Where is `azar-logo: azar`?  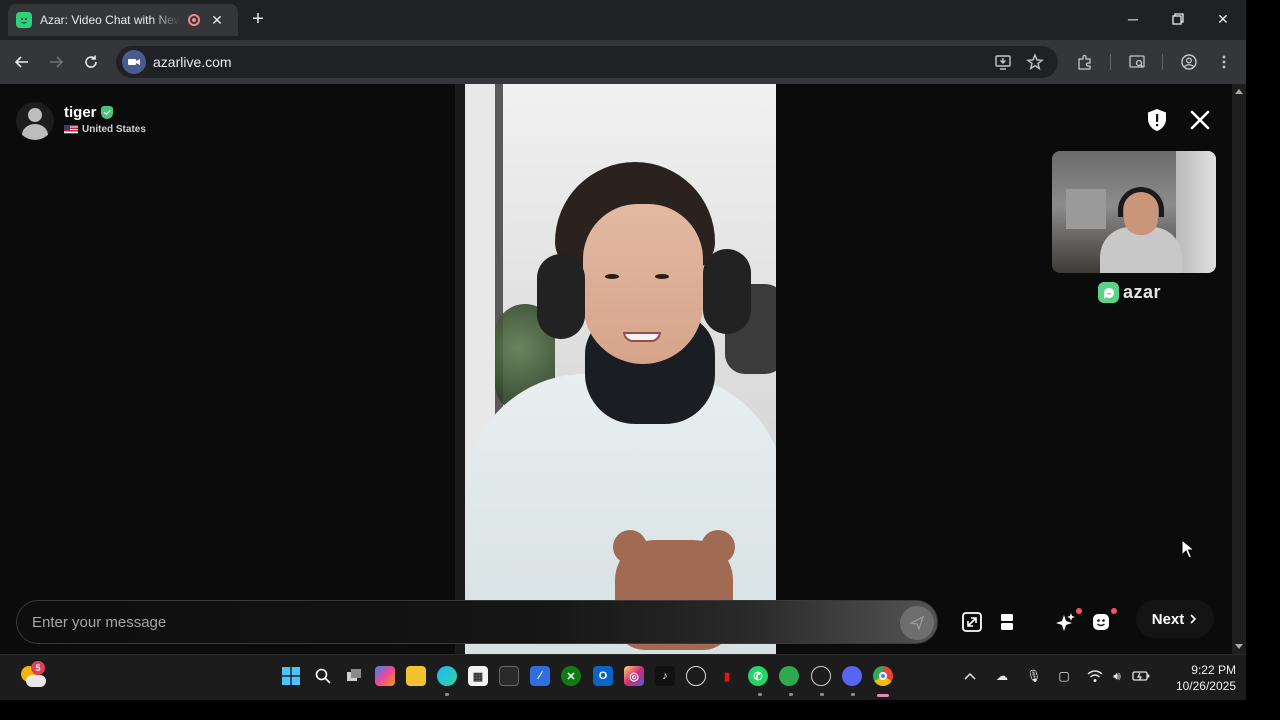 azar-logo: azar is located at coordinates (1129, 292).